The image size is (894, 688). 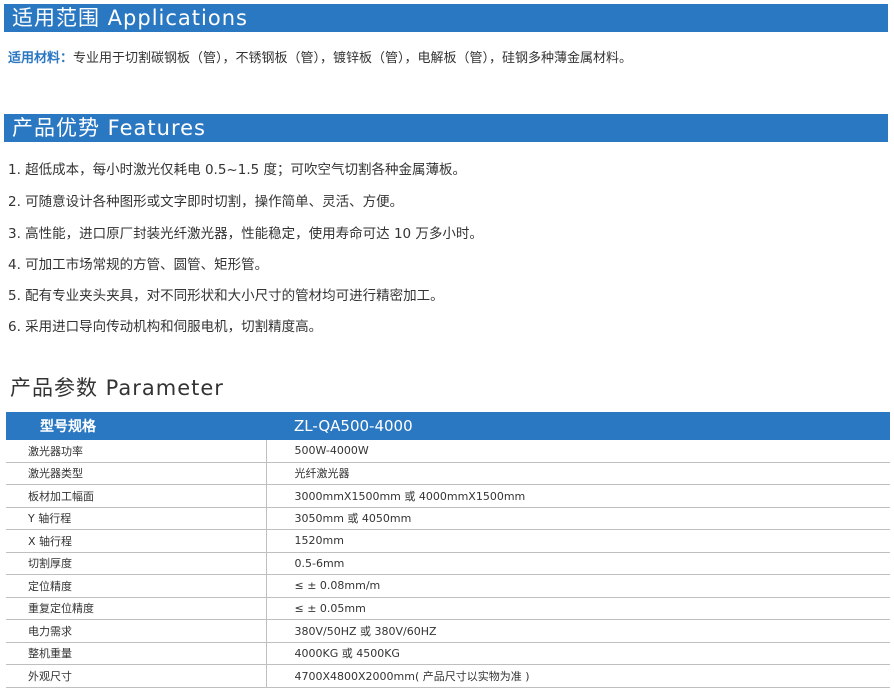 I want to click on param-value: 380V/50HZ 或 380V/60HZ, so click(x=577, y=631).